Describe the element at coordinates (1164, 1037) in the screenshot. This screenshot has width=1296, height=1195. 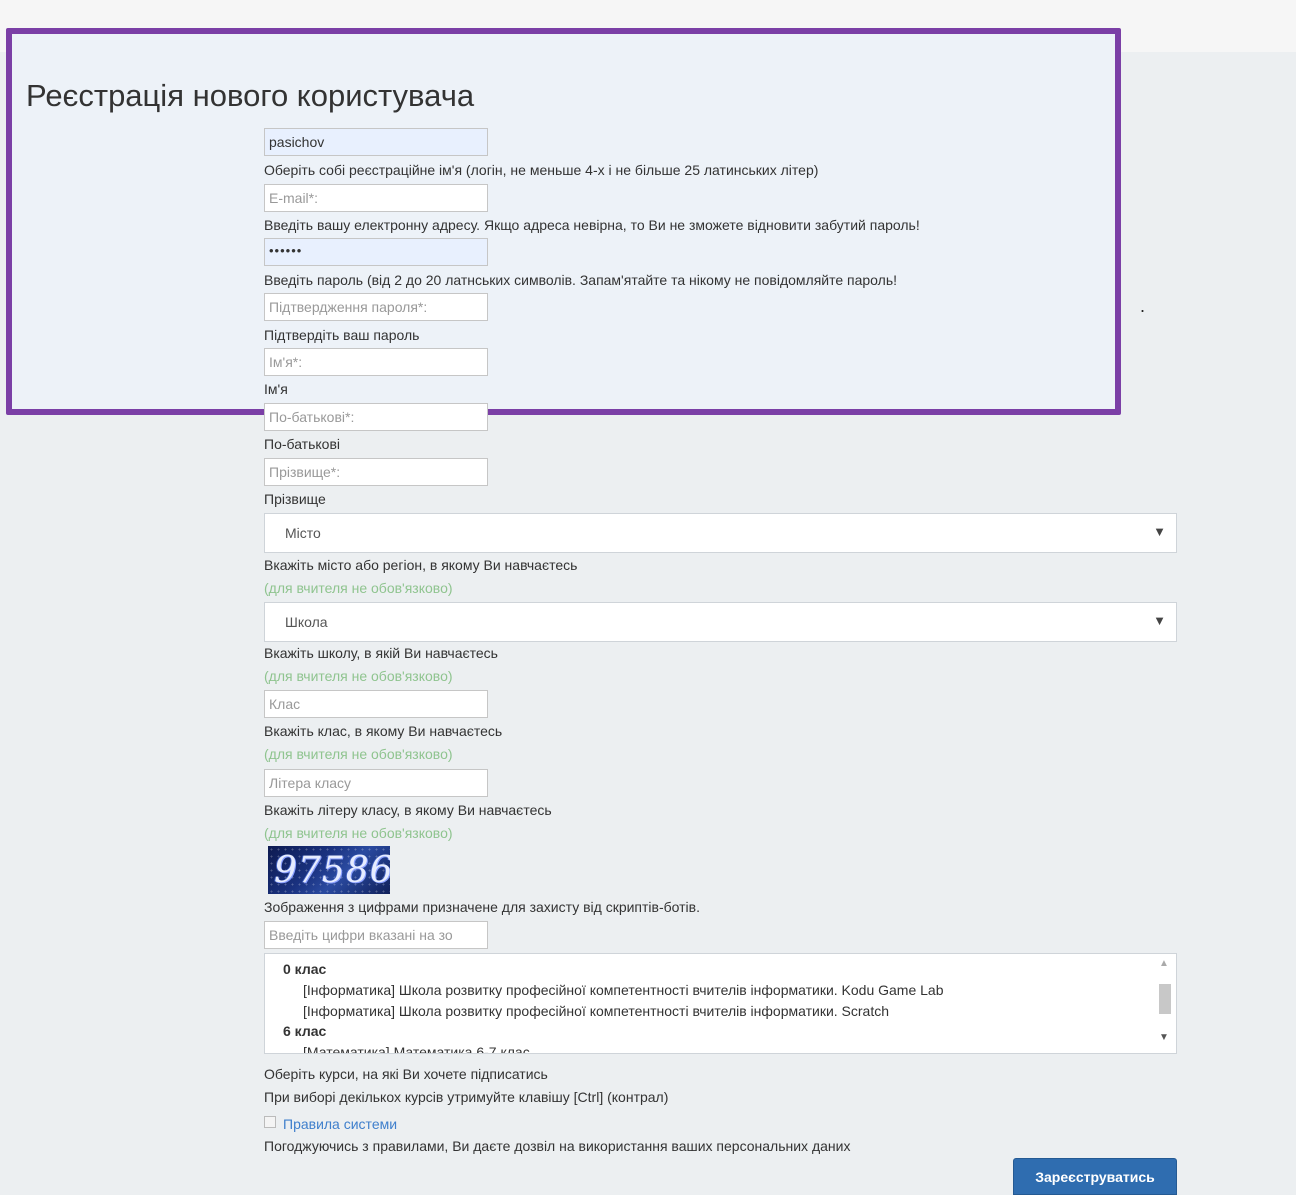
I see `scroll-down-icon: ▼` at that location.